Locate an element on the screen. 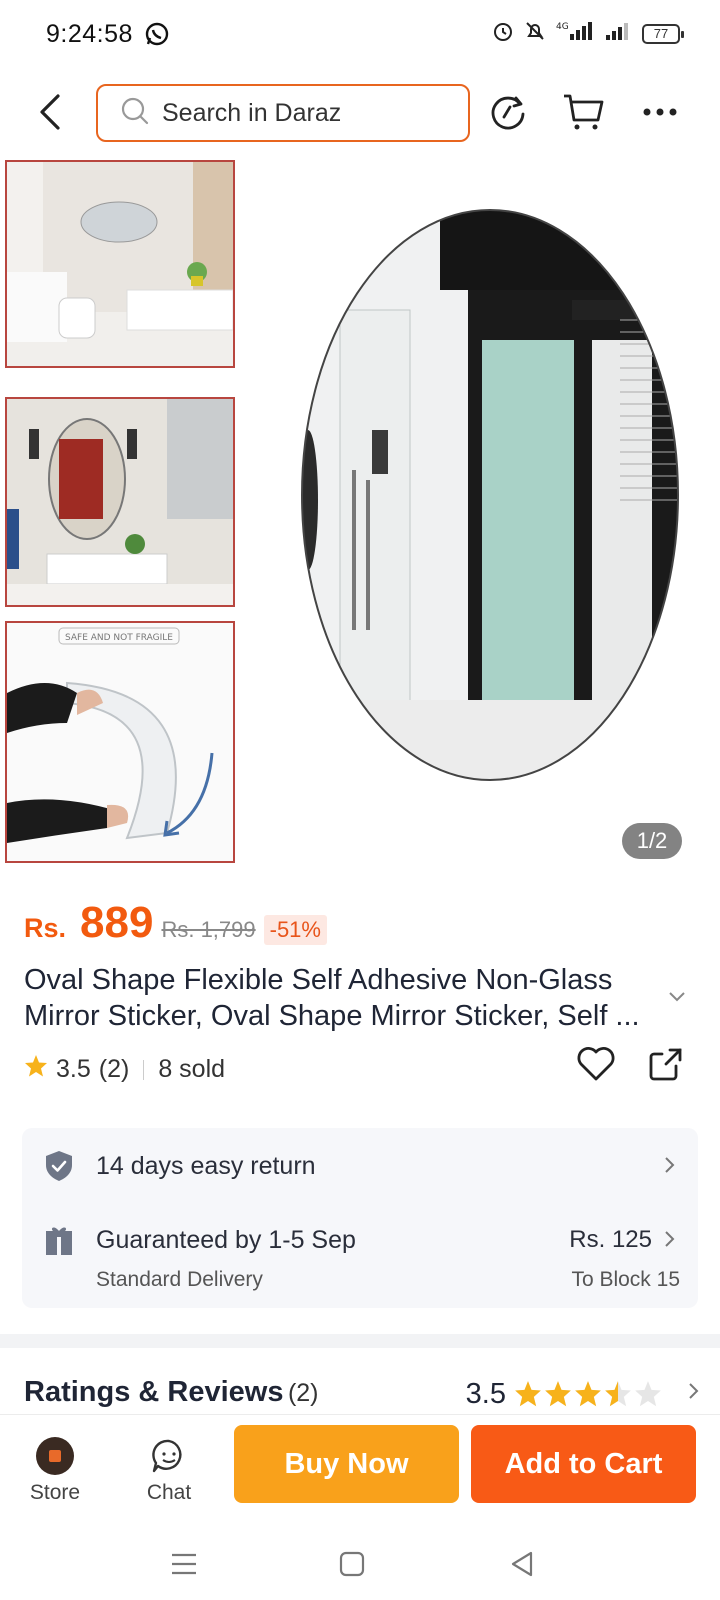  square-icon is located at coordinates (352, 1564).